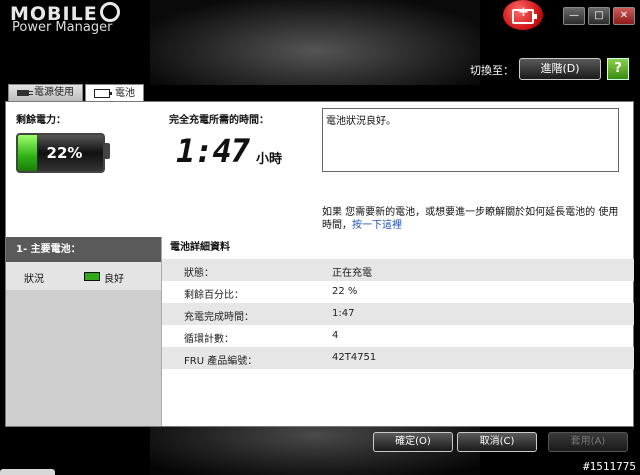 The image size is (640, 475). What do you see at coordinates (213, 151) in the screenshot?
I see `charge-time-value: 1:47` at bounding box center [213, 151].